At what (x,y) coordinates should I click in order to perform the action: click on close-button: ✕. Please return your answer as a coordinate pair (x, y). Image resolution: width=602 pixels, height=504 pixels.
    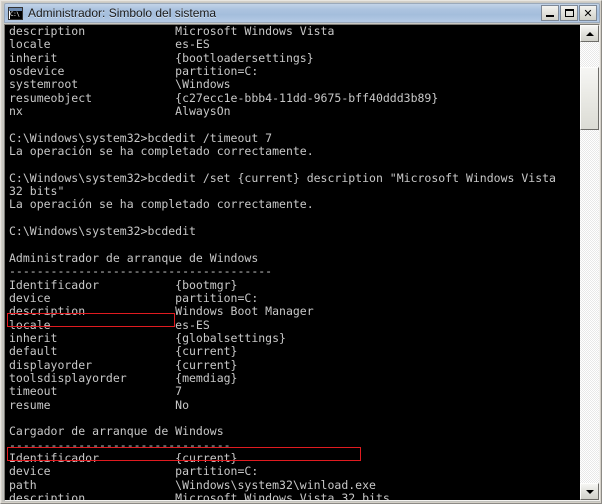
    Looking at the image, I should click on (588, 13).